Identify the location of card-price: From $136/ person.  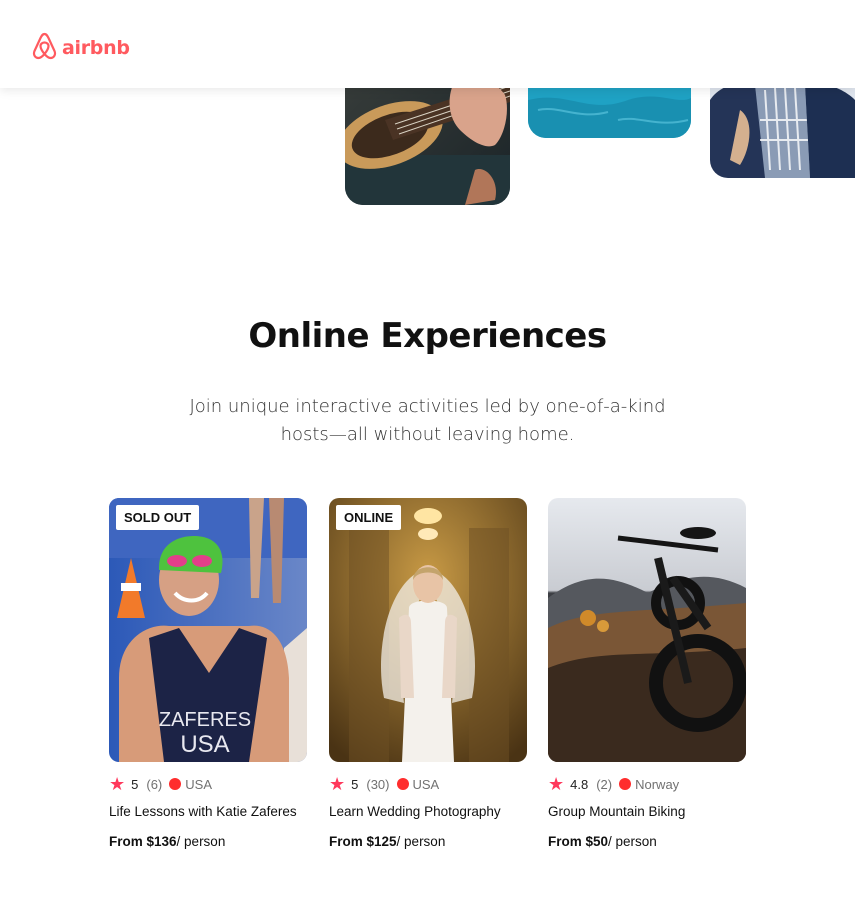
(208, 841).